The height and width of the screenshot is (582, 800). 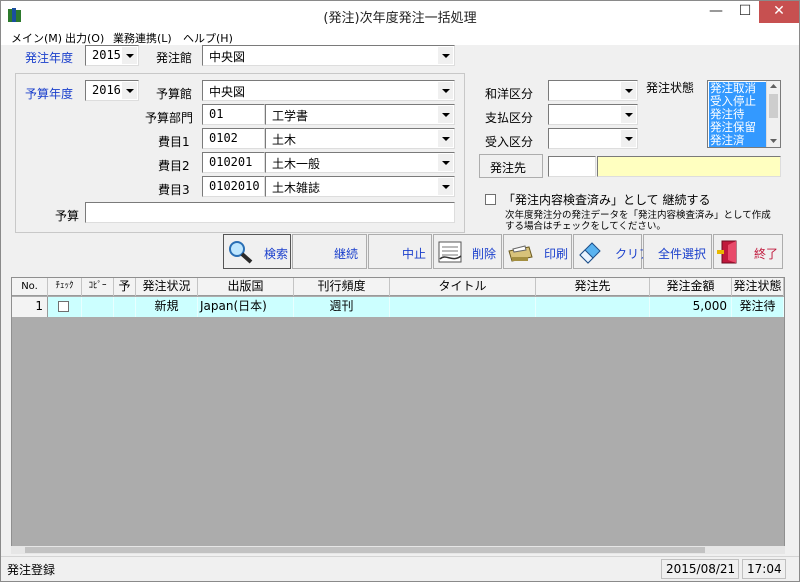 What do you see at coordinates (329, 251) in the screenshot?
I see `continue-button: 継続` at bounding box center [329, 251].